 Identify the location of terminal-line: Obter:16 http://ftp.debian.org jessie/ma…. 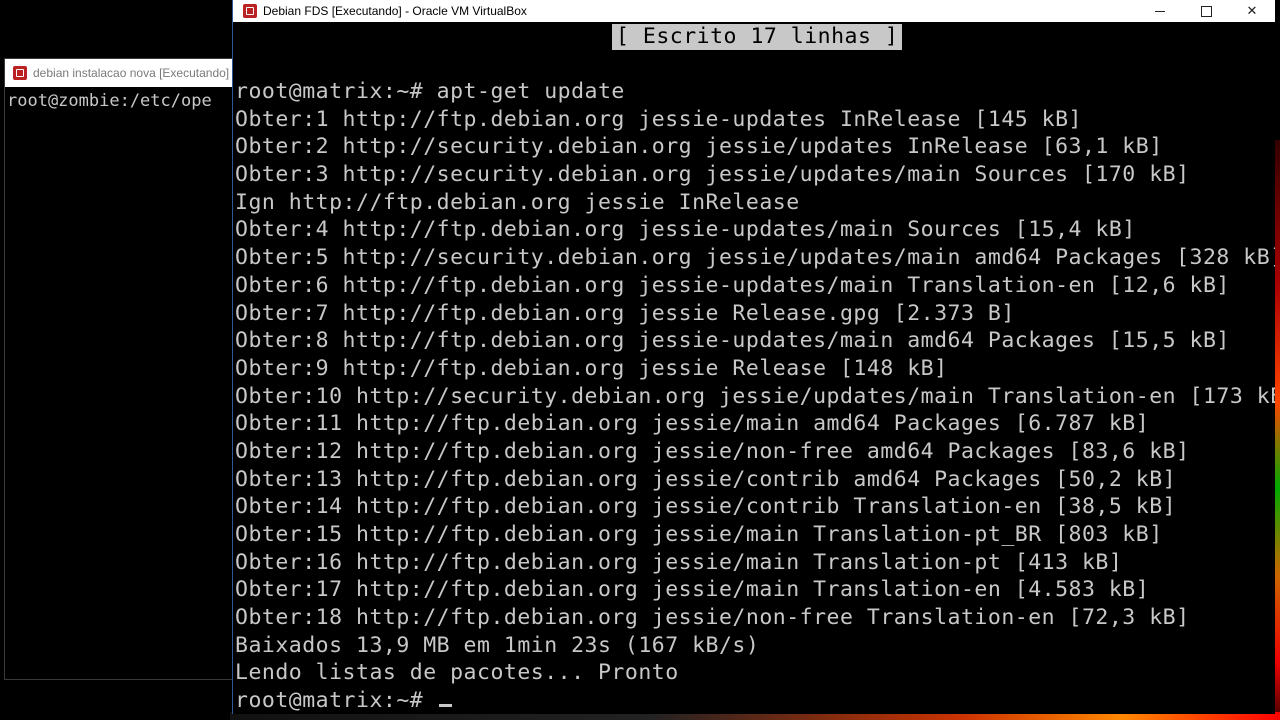
(679, 562).